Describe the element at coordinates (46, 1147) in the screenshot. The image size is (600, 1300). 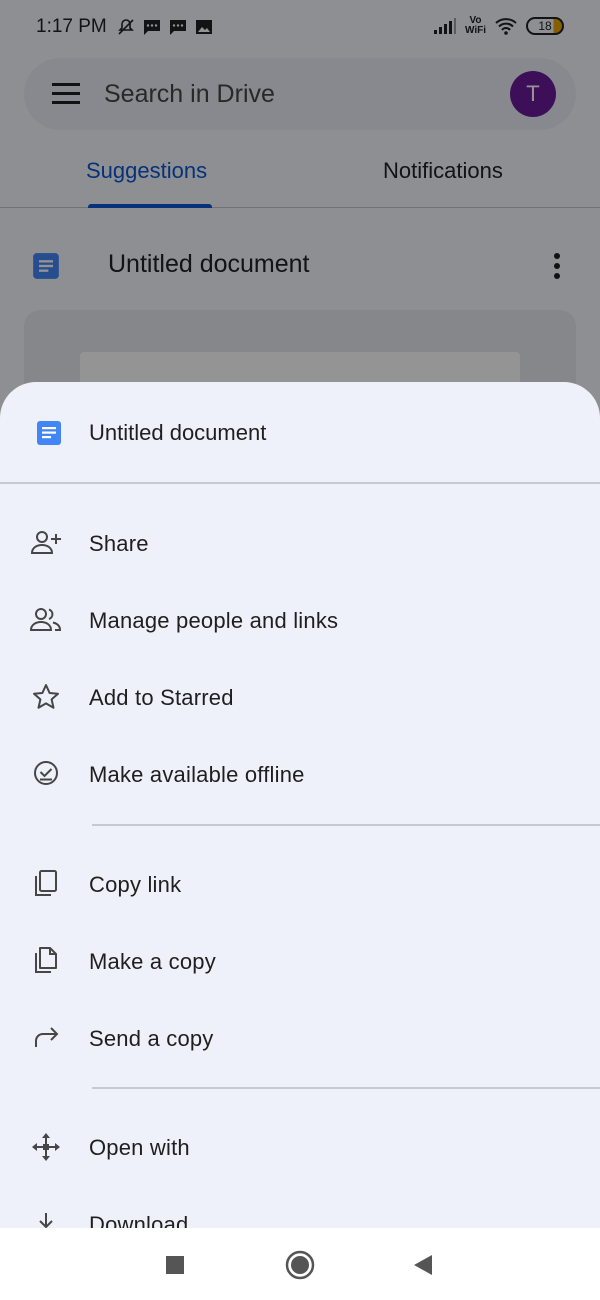
I see `move-arrows-icon` at that location.